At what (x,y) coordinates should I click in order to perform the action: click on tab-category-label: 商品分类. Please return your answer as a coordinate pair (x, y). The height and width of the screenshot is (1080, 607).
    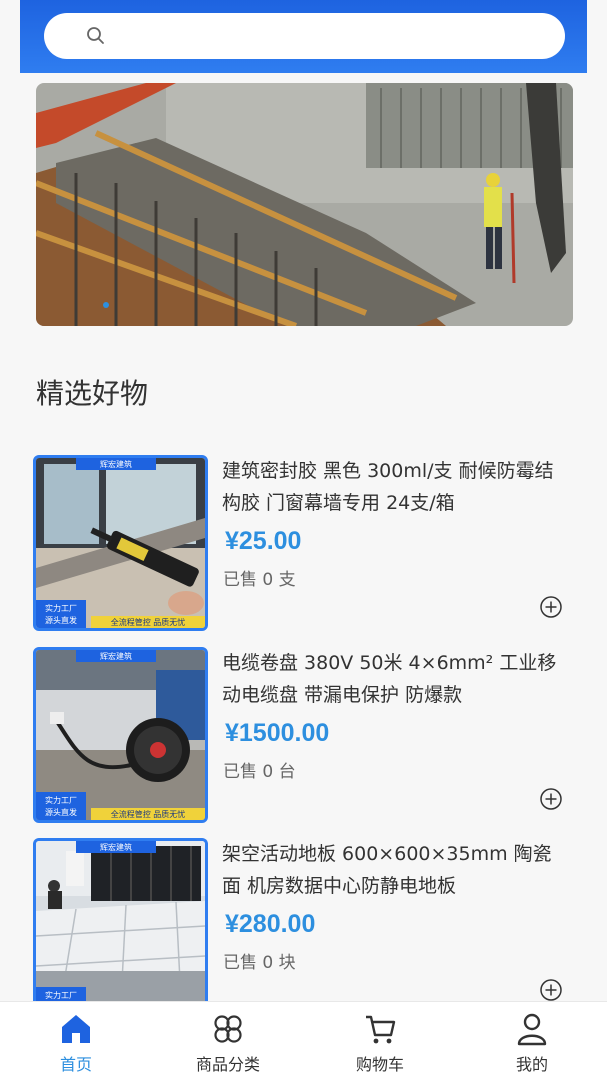
    Looking at the image, I should click on (227, 1064).